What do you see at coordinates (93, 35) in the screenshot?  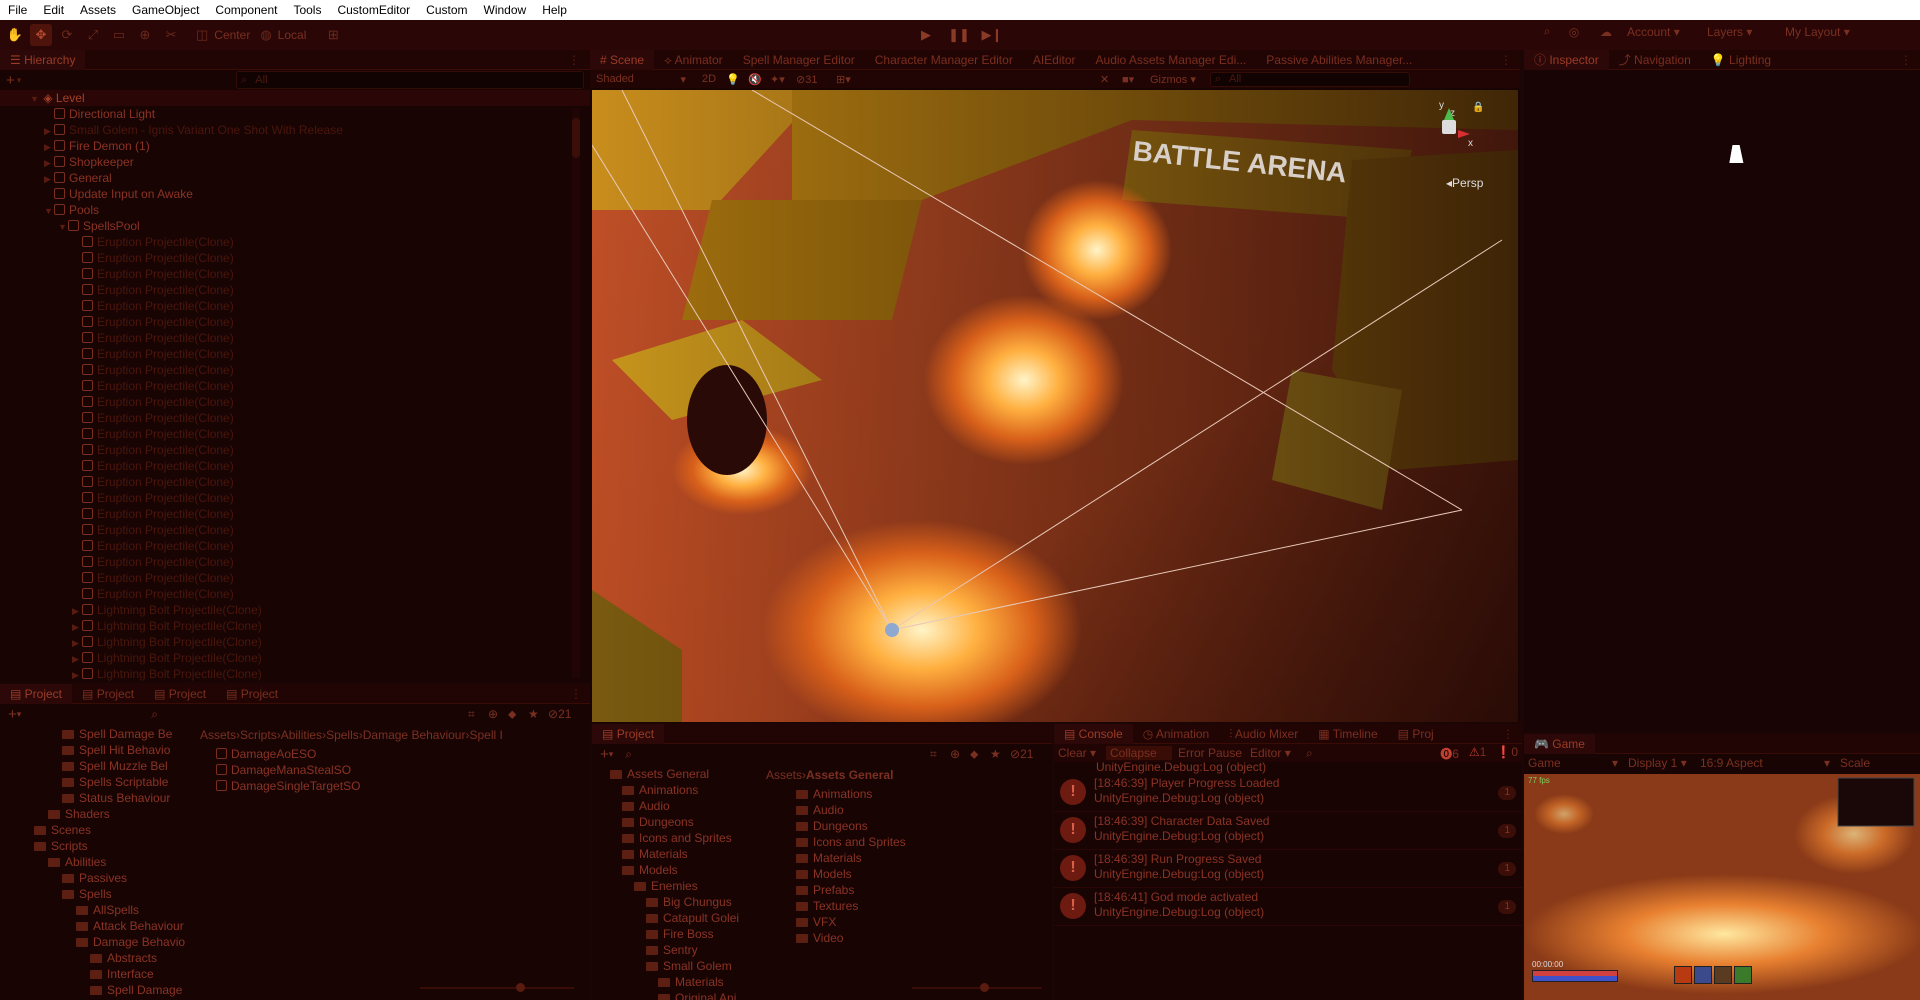 I see `scale-tool-icon: ⤢` at bounding box center [93, 35].